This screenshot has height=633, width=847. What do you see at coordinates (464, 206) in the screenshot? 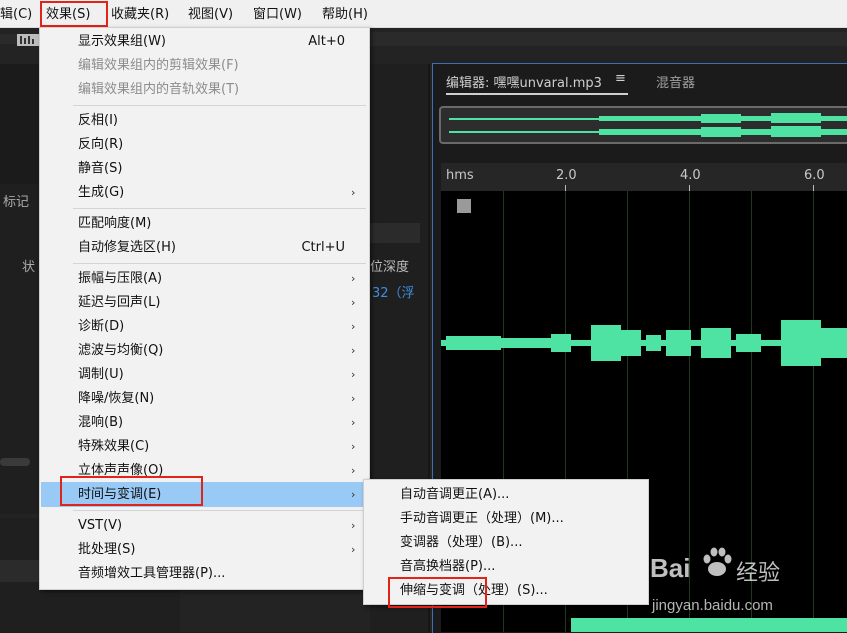
I see `zoom-handle` at bounding box center [464, 206].